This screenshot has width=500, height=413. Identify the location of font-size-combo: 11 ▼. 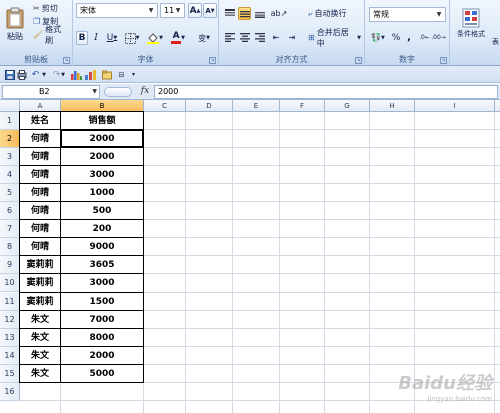
(172, 10).